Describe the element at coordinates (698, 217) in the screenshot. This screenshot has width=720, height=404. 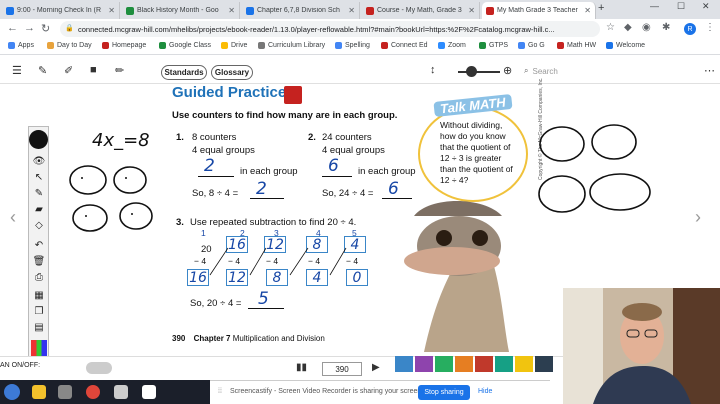
I see `next-page-icon: ›` at that location.